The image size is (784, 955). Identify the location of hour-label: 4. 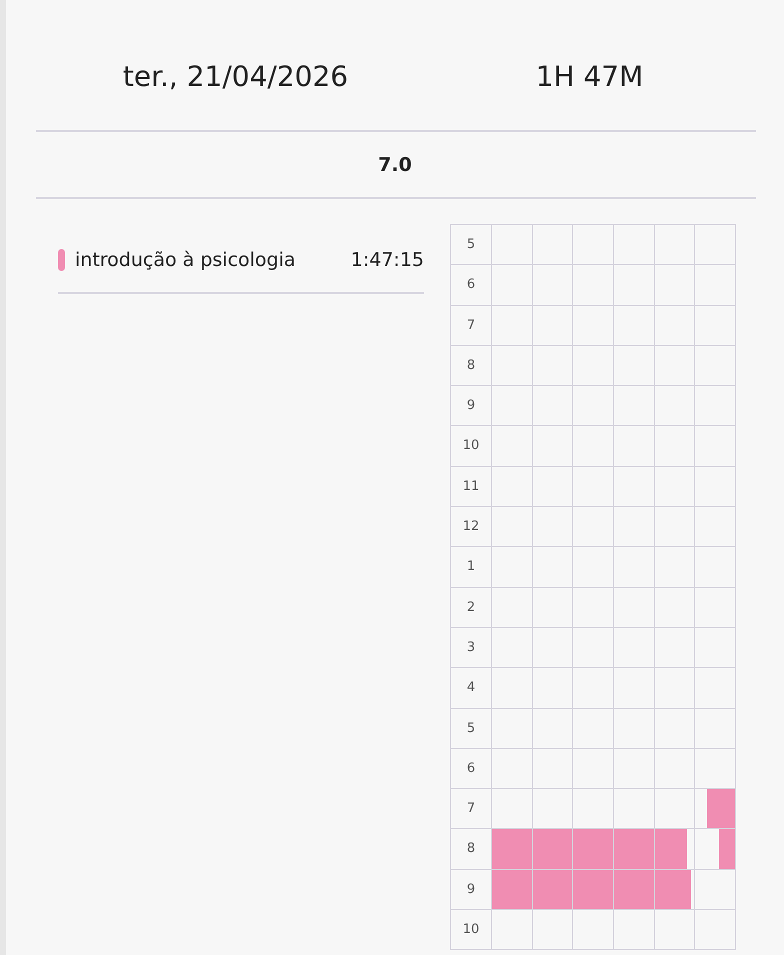
(471, 688).